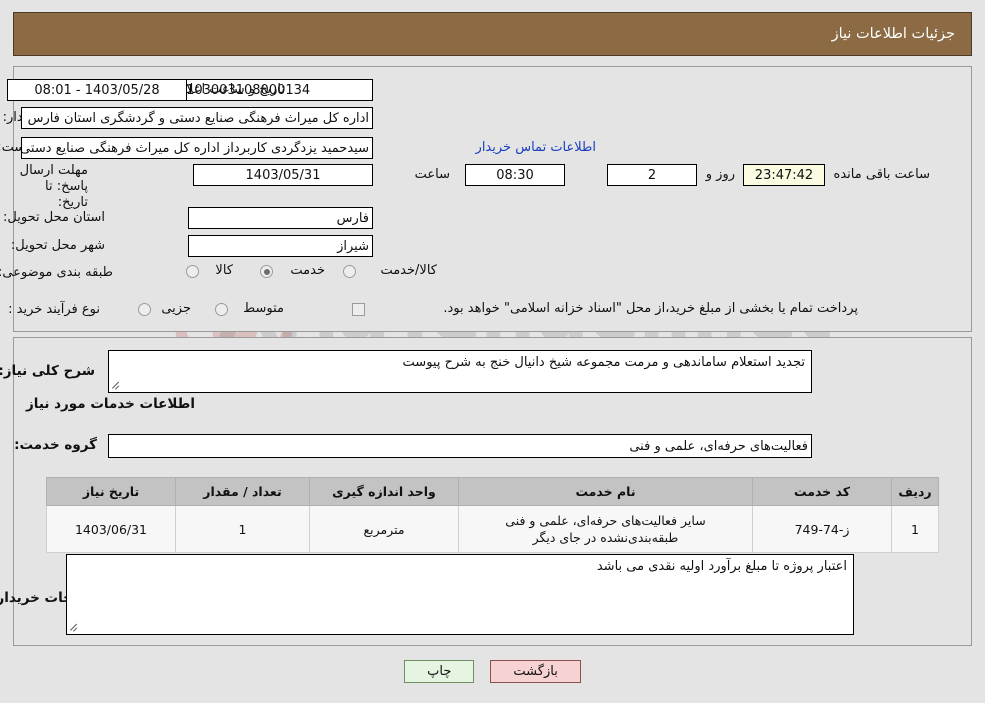  Describe the element at coordinates (242, 529) in the screenshot. I see `cell-qty: 1` at that location.